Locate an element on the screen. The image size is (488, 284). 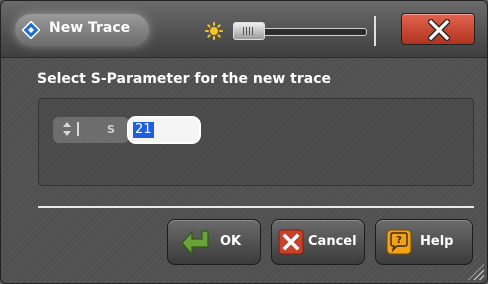
s-parameter-input: 21 is located at coordinates (164, 130).